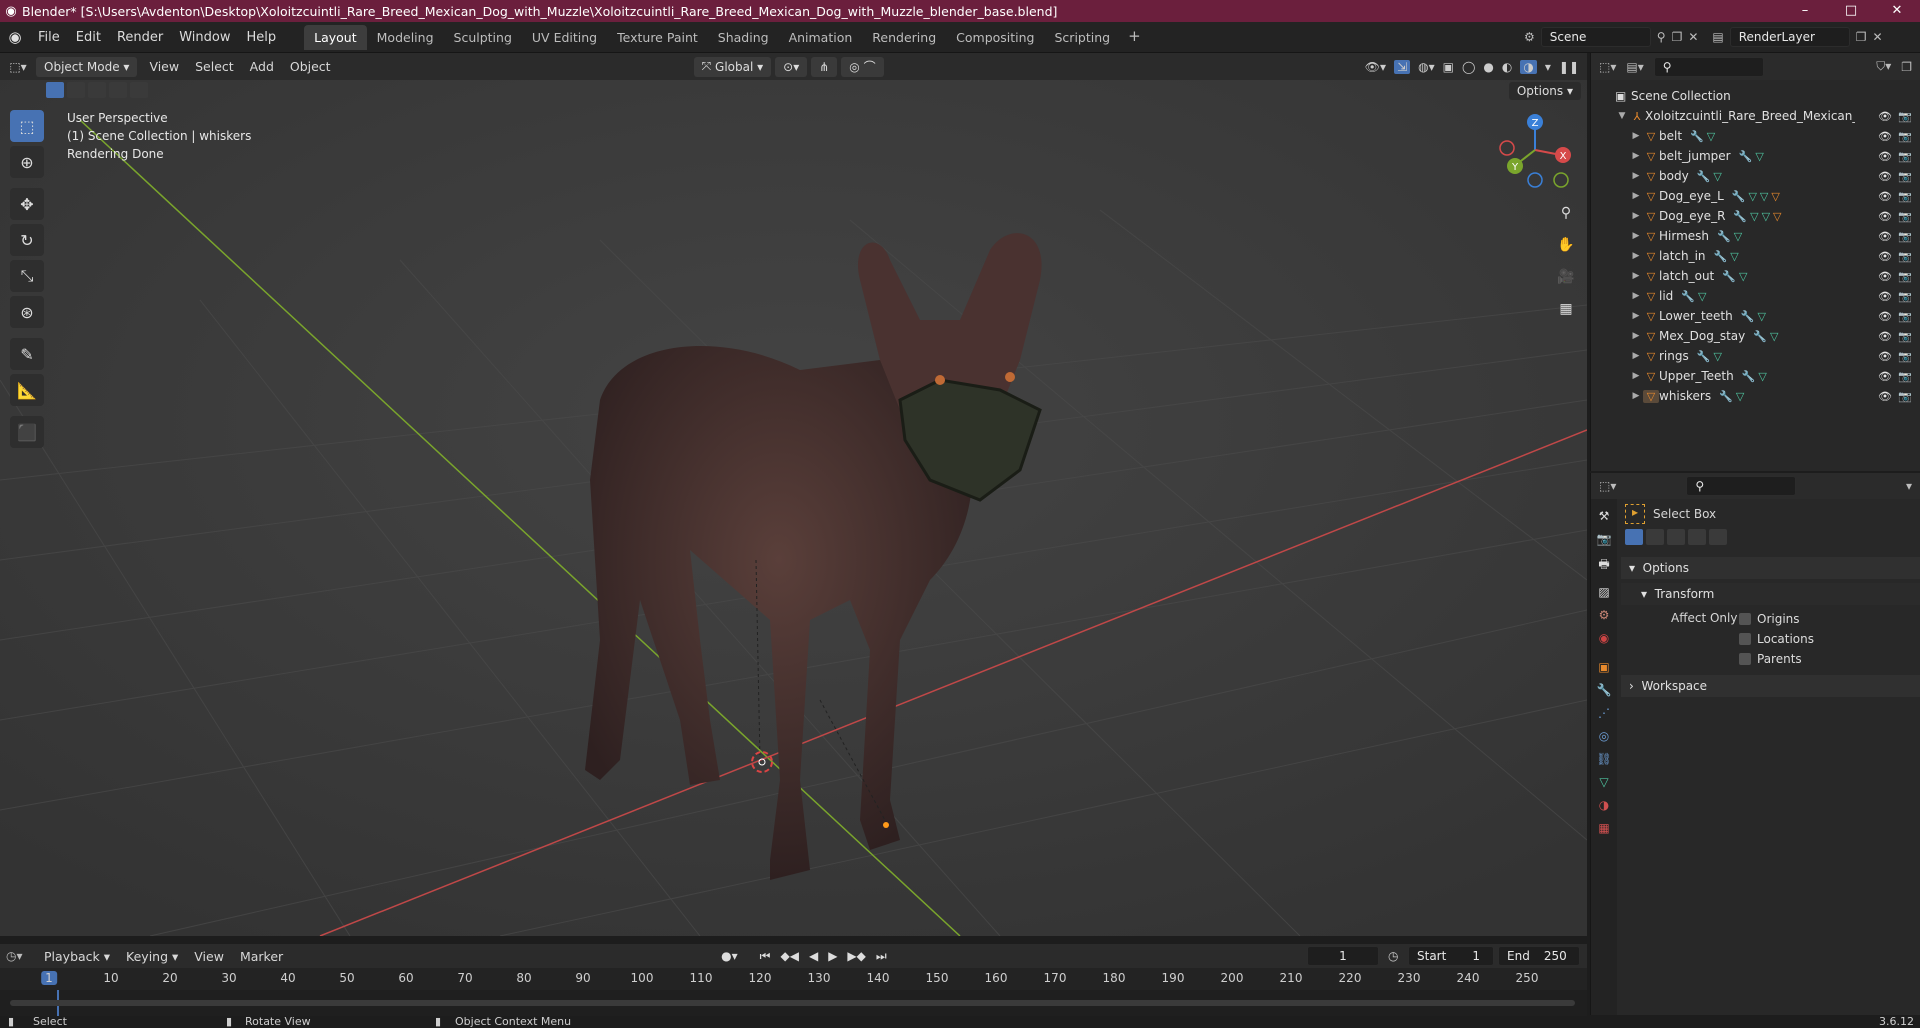 This screenshot has height=1028, width=1920. I want to click on outliner-item-mex-dog-stay: ▶ ▽ Mex_Dog_stay 🔧▽ 👁 📷, so click(1755, 336).